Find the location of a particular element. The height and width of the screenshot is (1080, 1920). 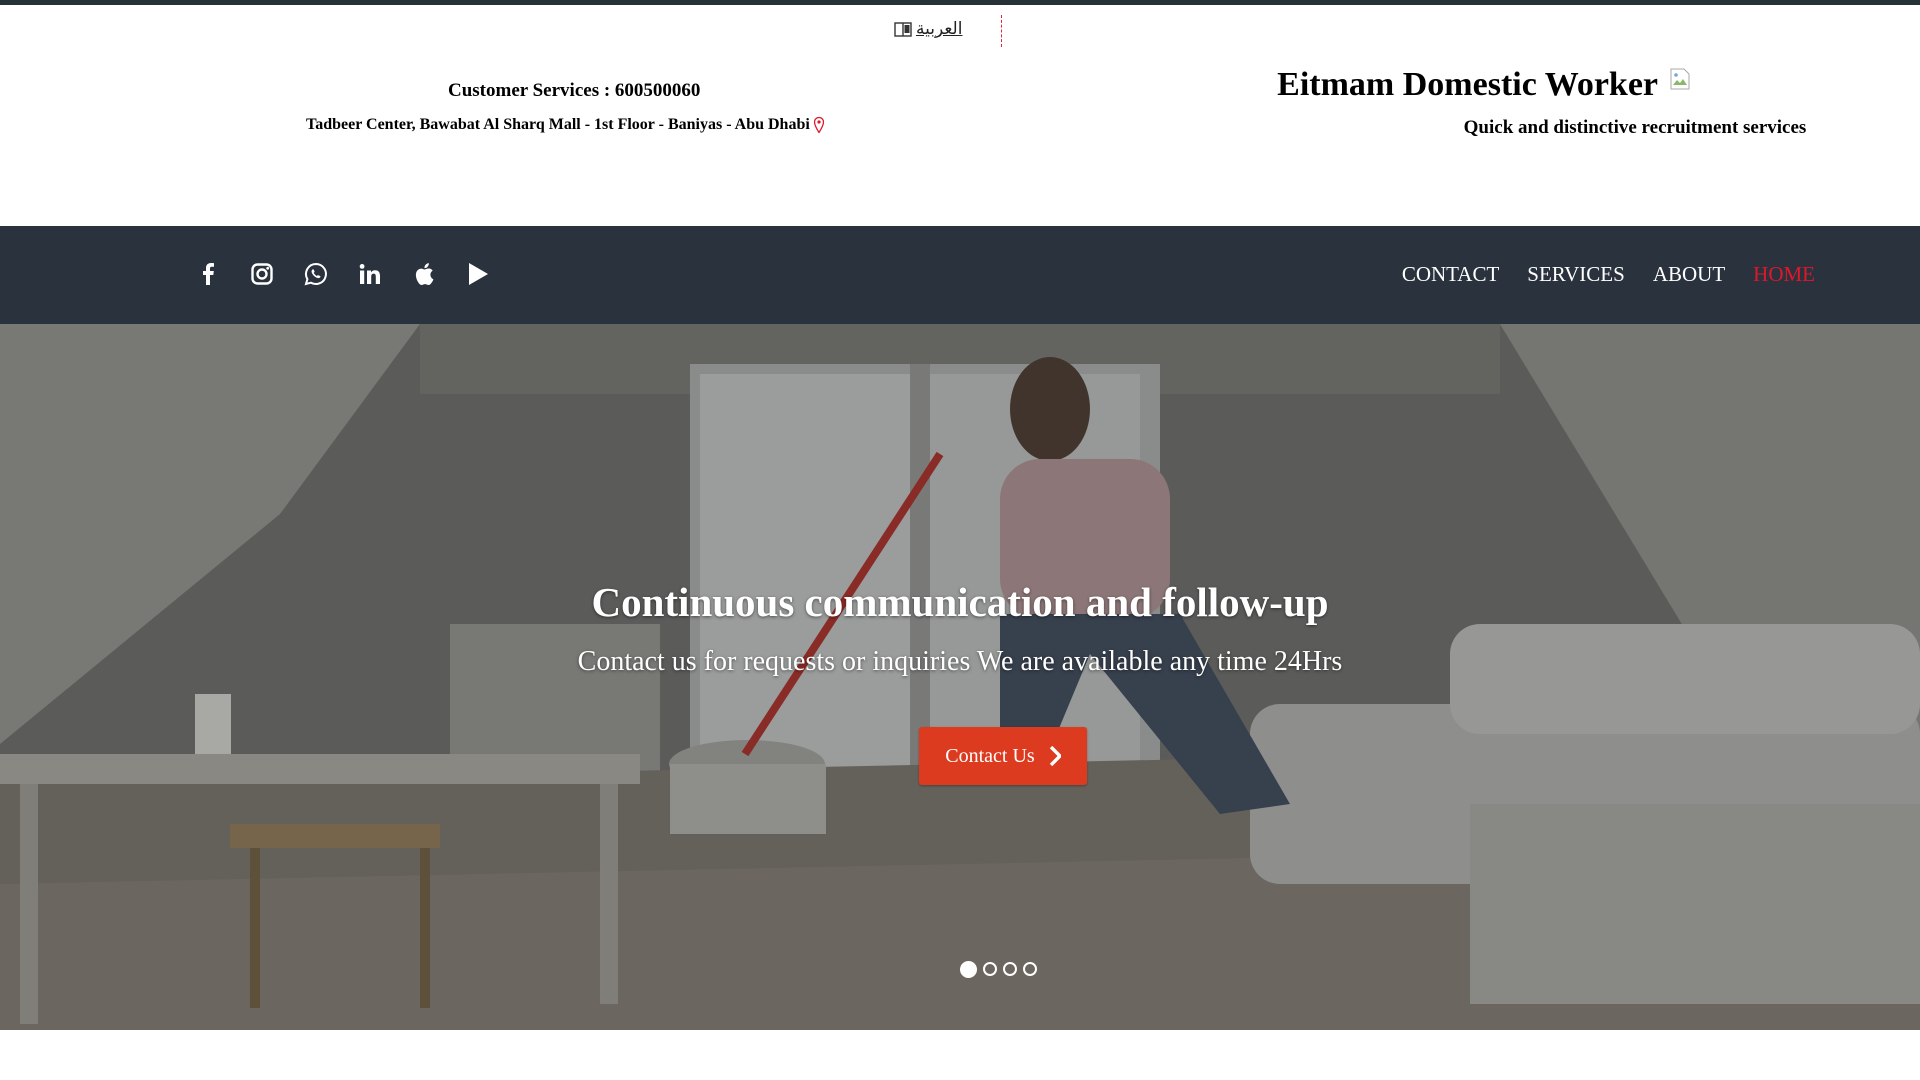

facebook-icon is located at coordinates (208, 274).